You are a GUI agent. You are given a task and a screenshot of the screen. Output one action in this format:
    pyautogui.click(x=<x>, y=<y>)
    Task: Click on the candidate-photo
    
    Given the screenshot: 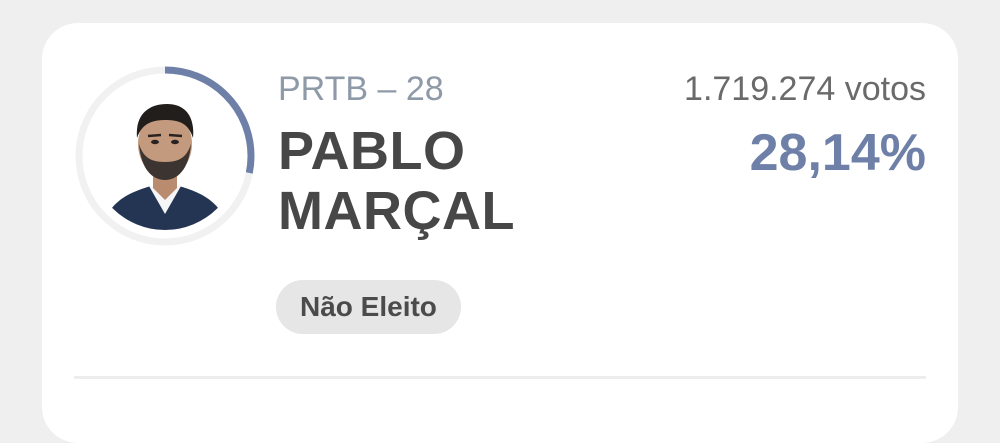 What is the action you would take?
    pyautogui.click(x=165, y=156)
    